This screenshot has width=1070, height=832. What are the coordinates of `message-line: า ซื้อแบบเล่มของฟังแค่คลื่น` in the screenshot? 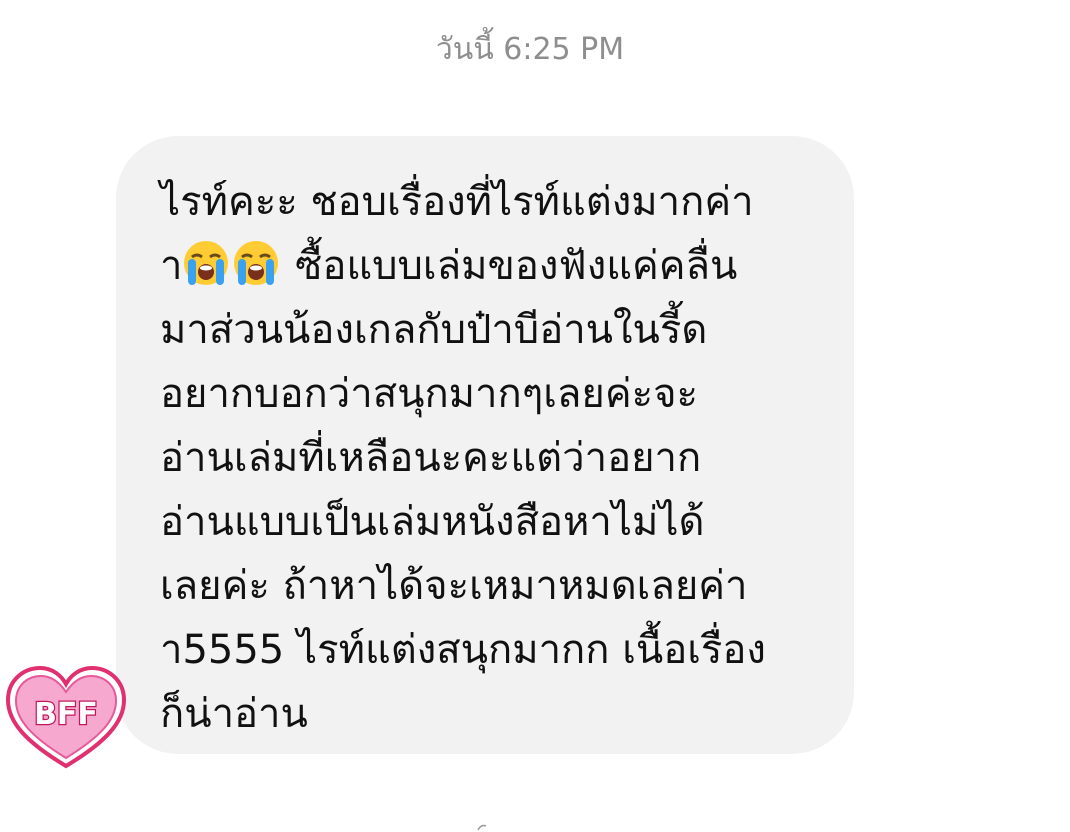 It's located at (487, 266).